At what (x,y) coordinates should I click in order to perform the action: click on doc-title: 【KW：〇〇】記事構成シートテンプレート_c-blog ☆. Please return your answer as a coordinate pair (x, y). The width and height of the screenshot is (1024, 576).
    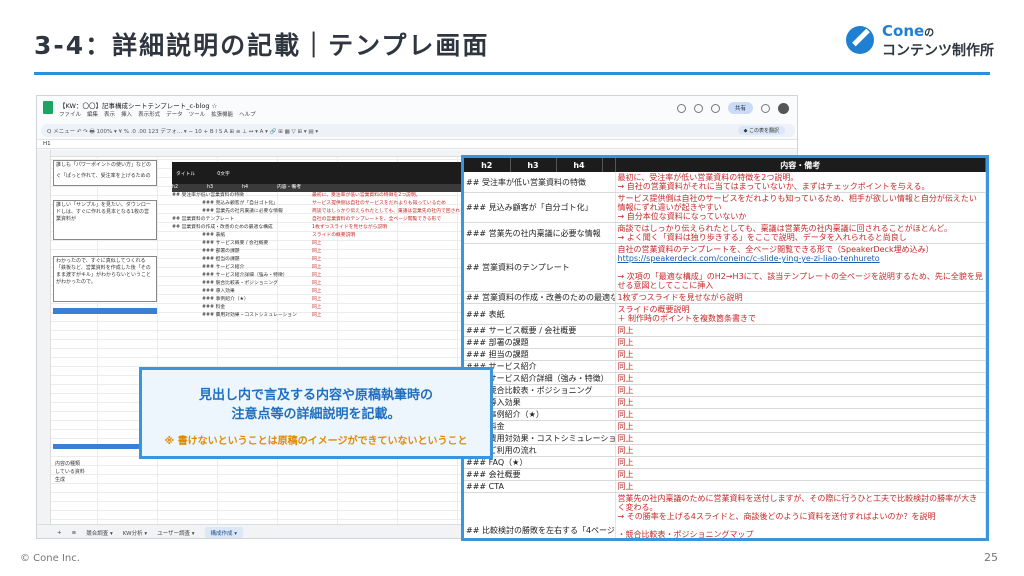
    Looking at the image, I should click on (138, 105).